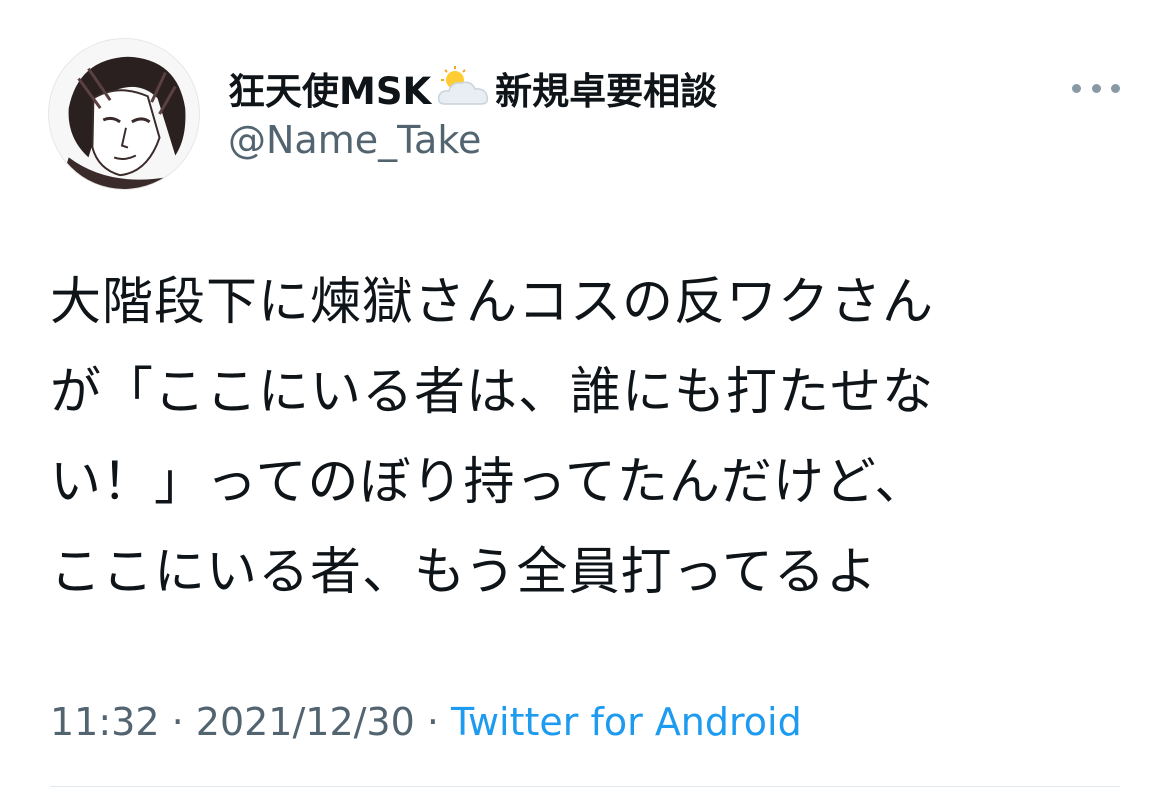 The height and width of the screenshot is (804, 1170). What do you see at coordinates (606, 91) in the screenshot?
I see `display-name-suffix: 新規卓要相談` at bounding box center [606, 91].